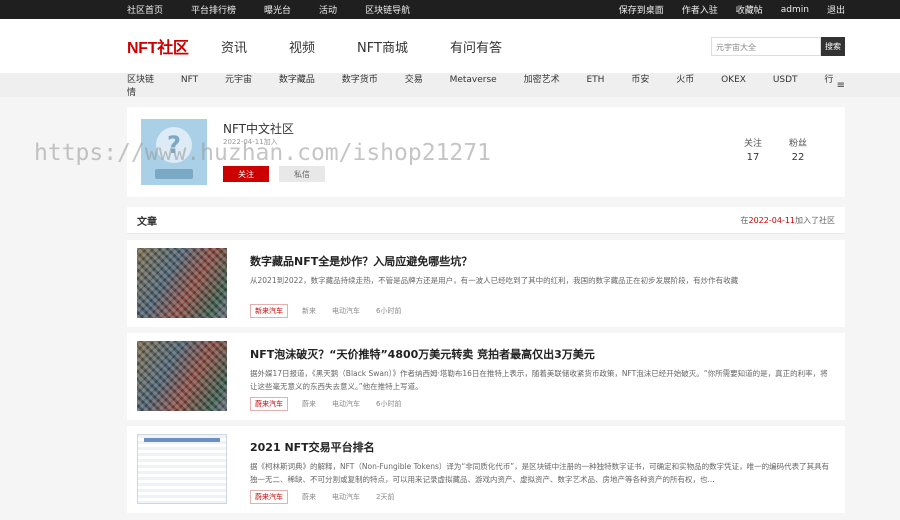 This screenshot has height=520, width=900. I want to click on article-time: 2天前, so click(385, 497).